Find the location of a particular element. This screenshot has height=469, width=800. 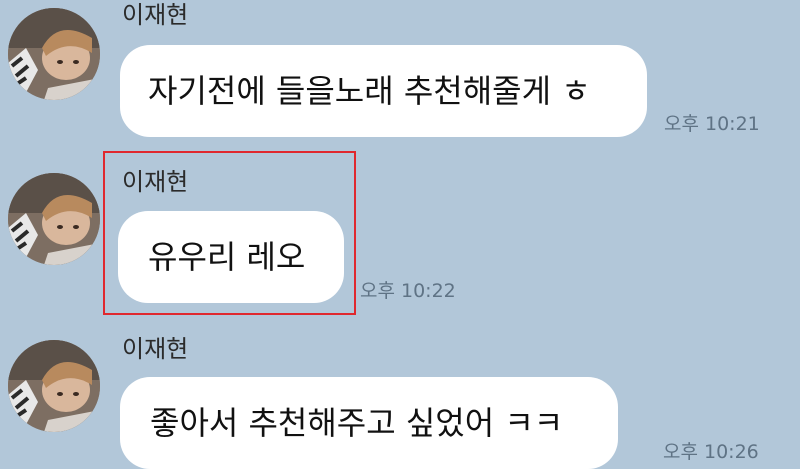

message-bubble: 좋아서 추천해주고 싶었어 ㅋㅋ is located at coordinates (369, 423).